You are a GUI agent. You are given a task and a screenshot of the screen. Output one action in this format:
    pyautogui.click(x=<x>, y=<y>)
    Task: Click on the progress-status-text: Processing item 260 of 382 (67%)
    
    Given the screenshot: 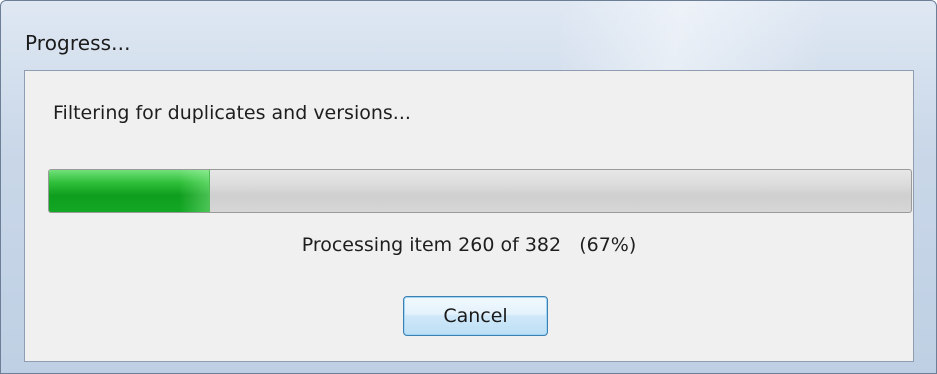 What is the action you would take?
    pyautogui.click(x=469, y=245)
    